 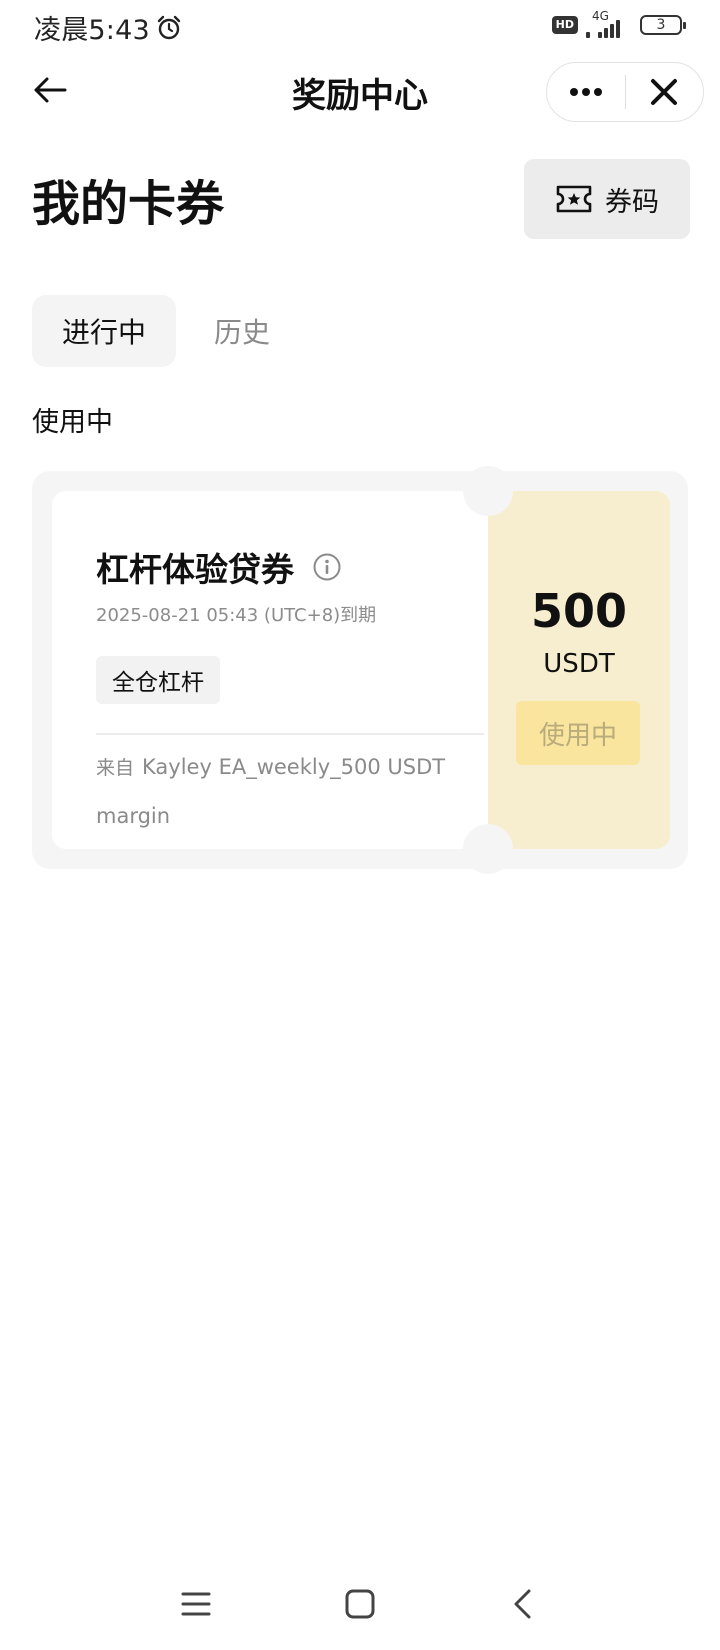 I want to click on nav-bar: 奖励中心, so click(x=360, y=92).